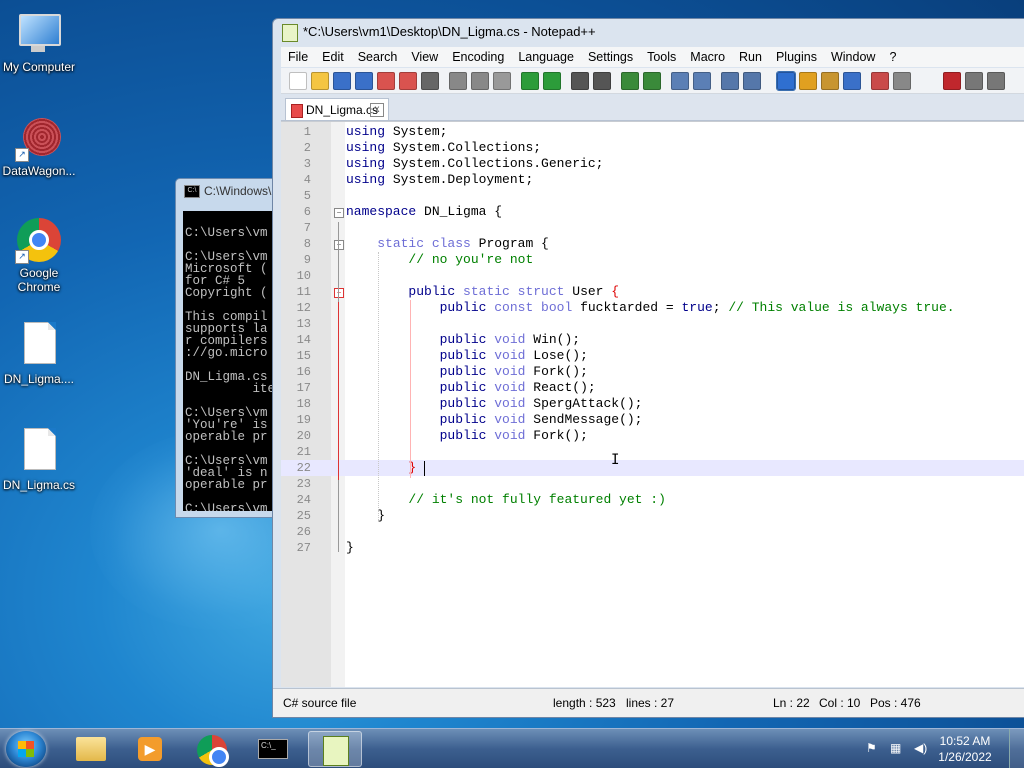  Describe the element at coordinates (830, 81) in the screenshot. I see `doc-map-icon` at that location.